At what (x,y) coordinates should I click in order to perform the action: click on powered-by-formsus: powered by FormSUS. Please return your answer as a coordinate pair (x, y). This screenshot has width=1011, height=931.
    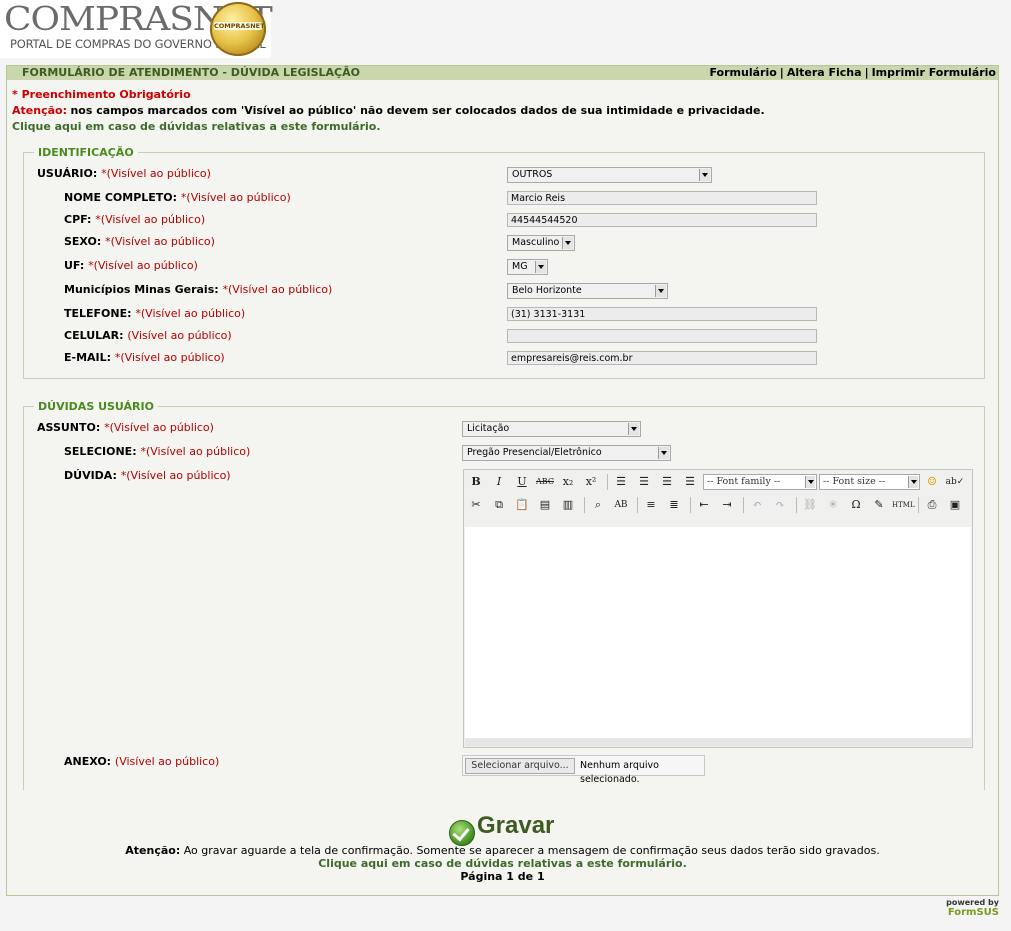
    Looking at the image, I should click on (969, 908).